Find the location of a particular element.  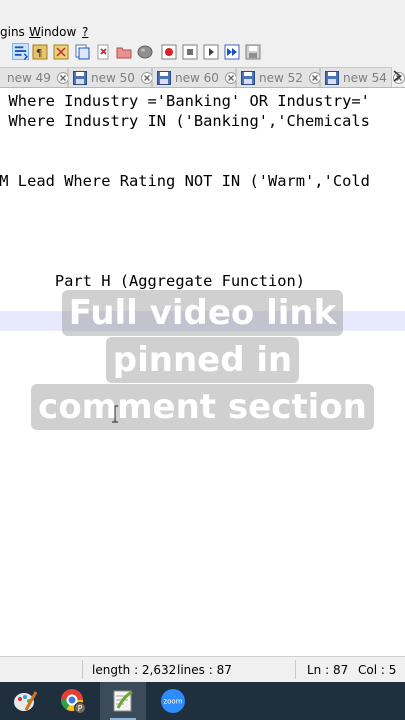

tab-label: new 60 is located at coordinates (197, 77).